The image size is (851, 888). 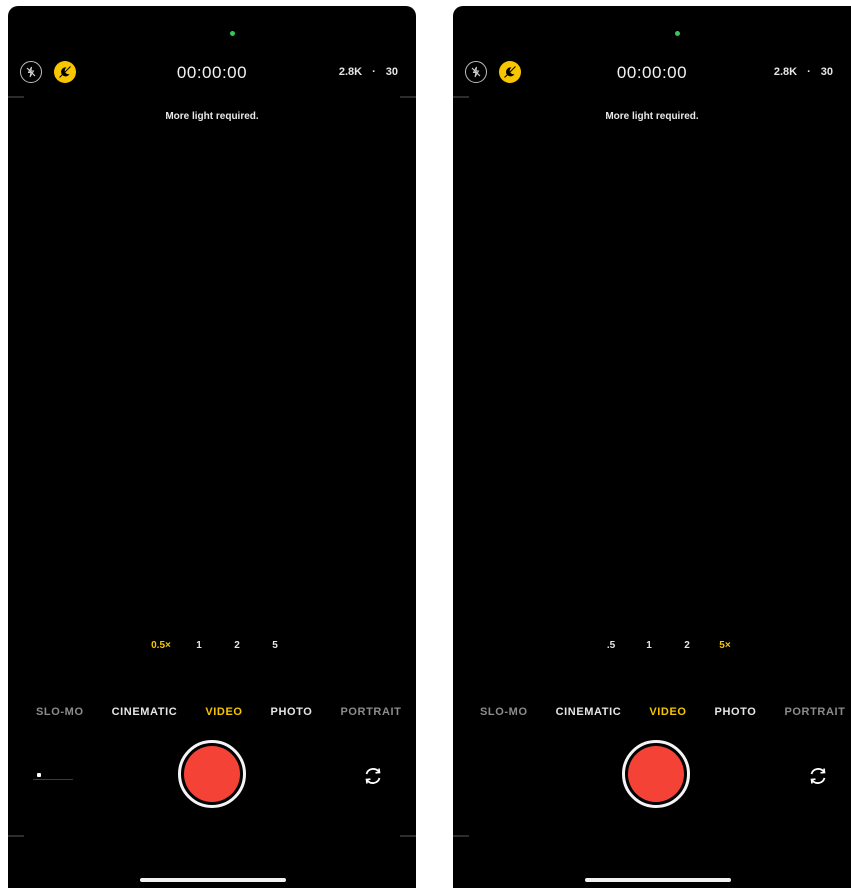 I want to click on zoom-selector: 0.5× 1 2 5, so click(x=218, y=645).